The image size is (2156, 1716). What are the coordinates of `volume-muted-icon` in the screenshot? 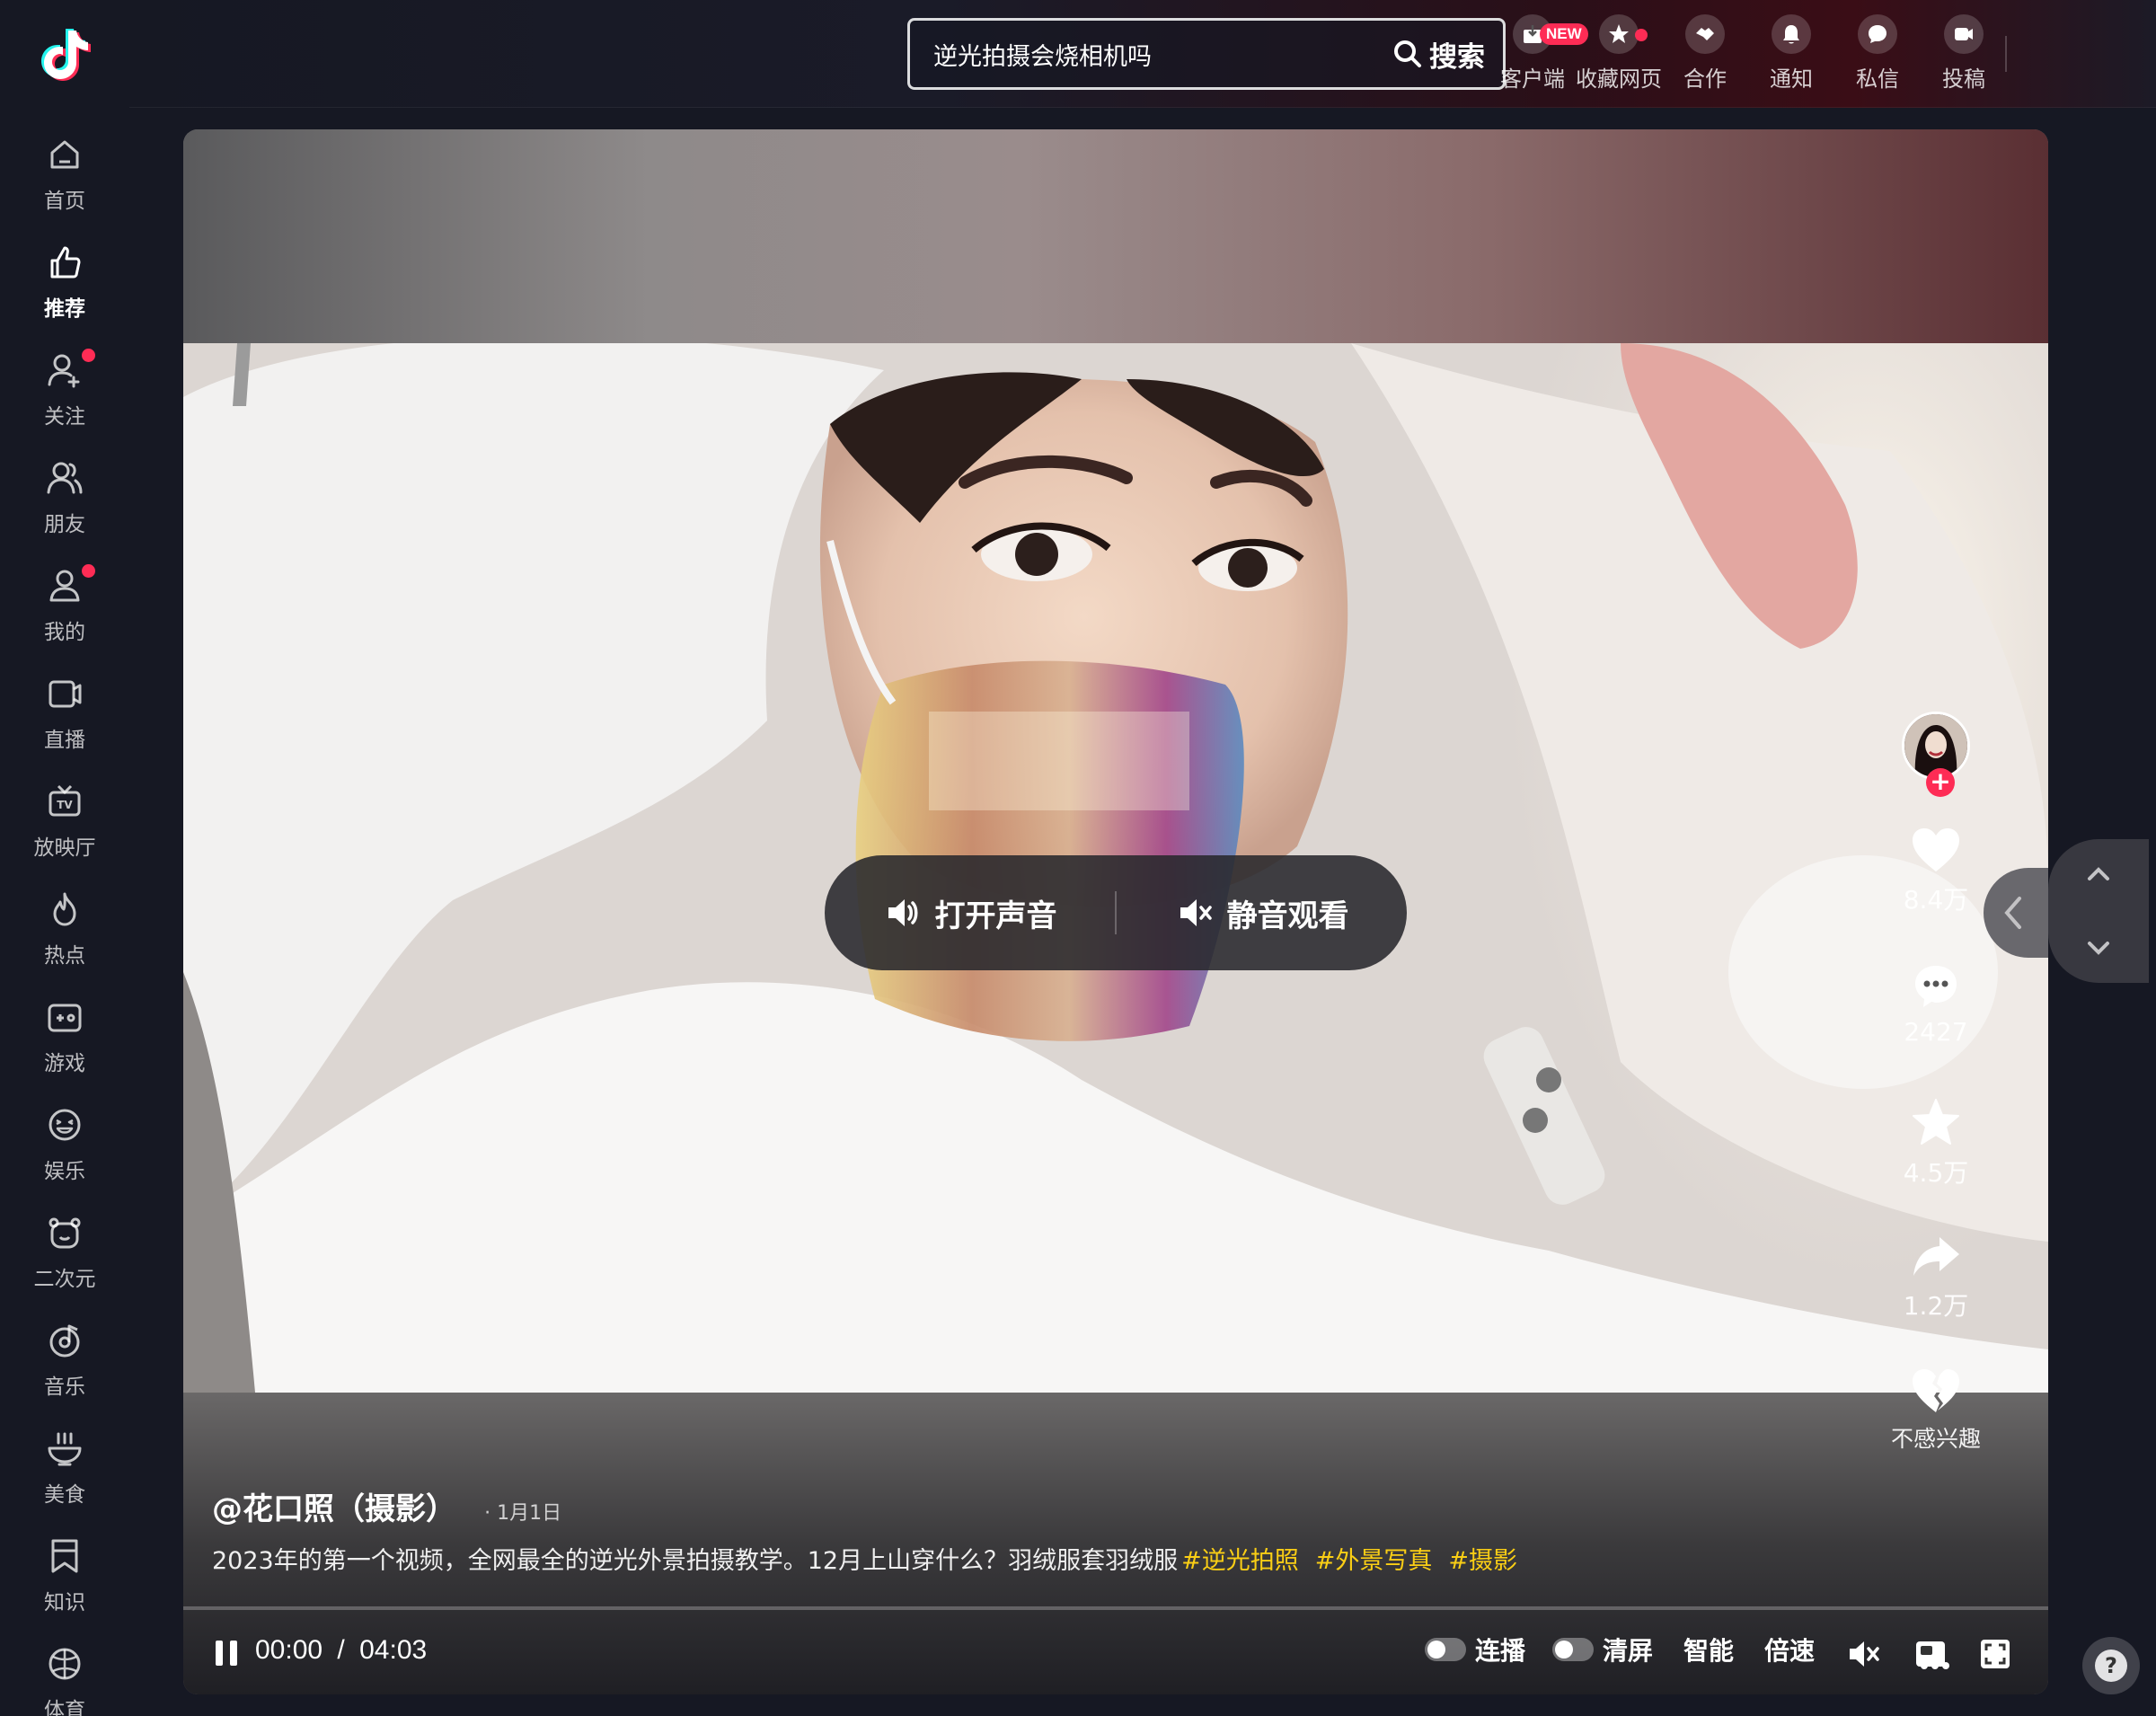 It's located at (1864, 1654).